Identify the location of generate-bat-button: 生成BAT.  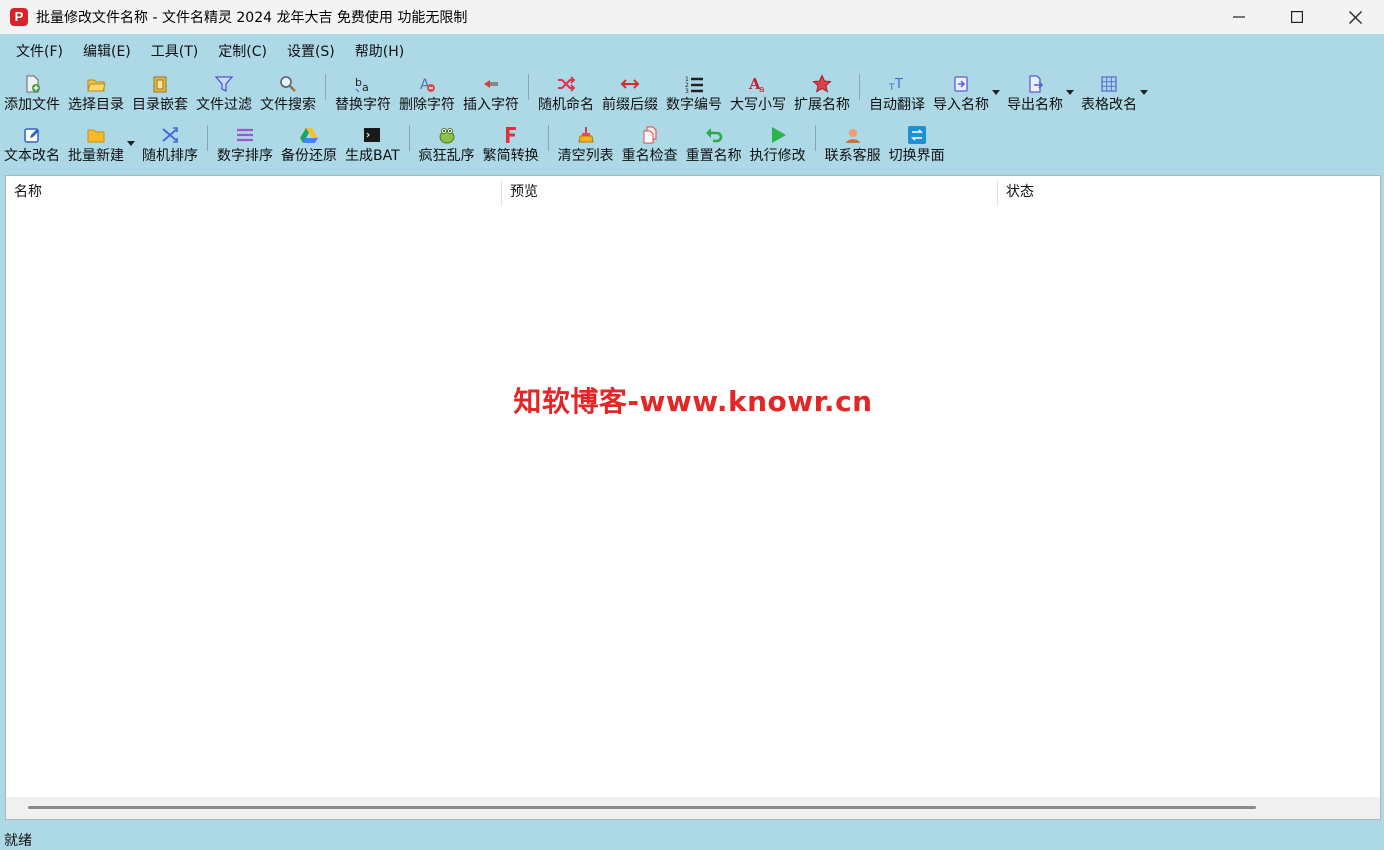
(372, 145).